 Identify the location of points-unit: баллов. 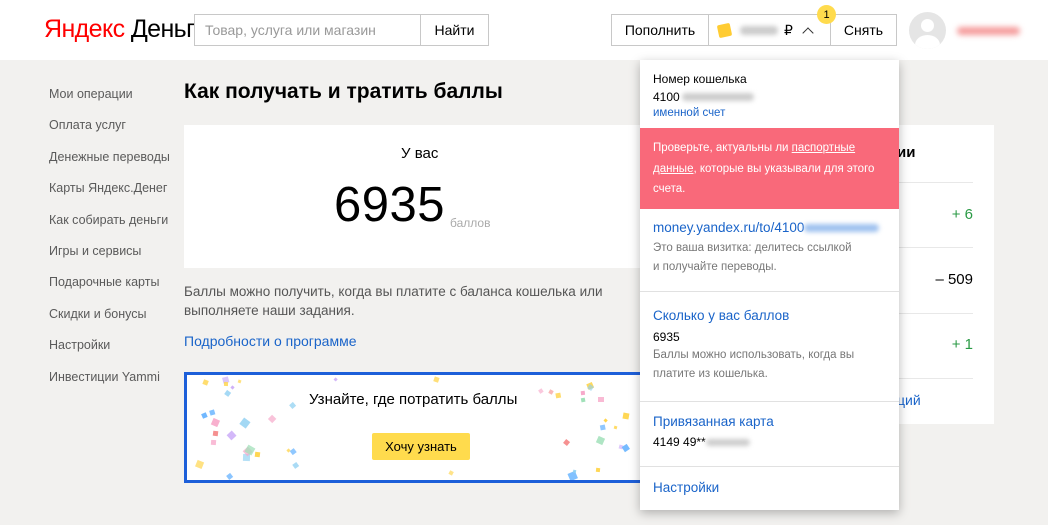
(470, 223).